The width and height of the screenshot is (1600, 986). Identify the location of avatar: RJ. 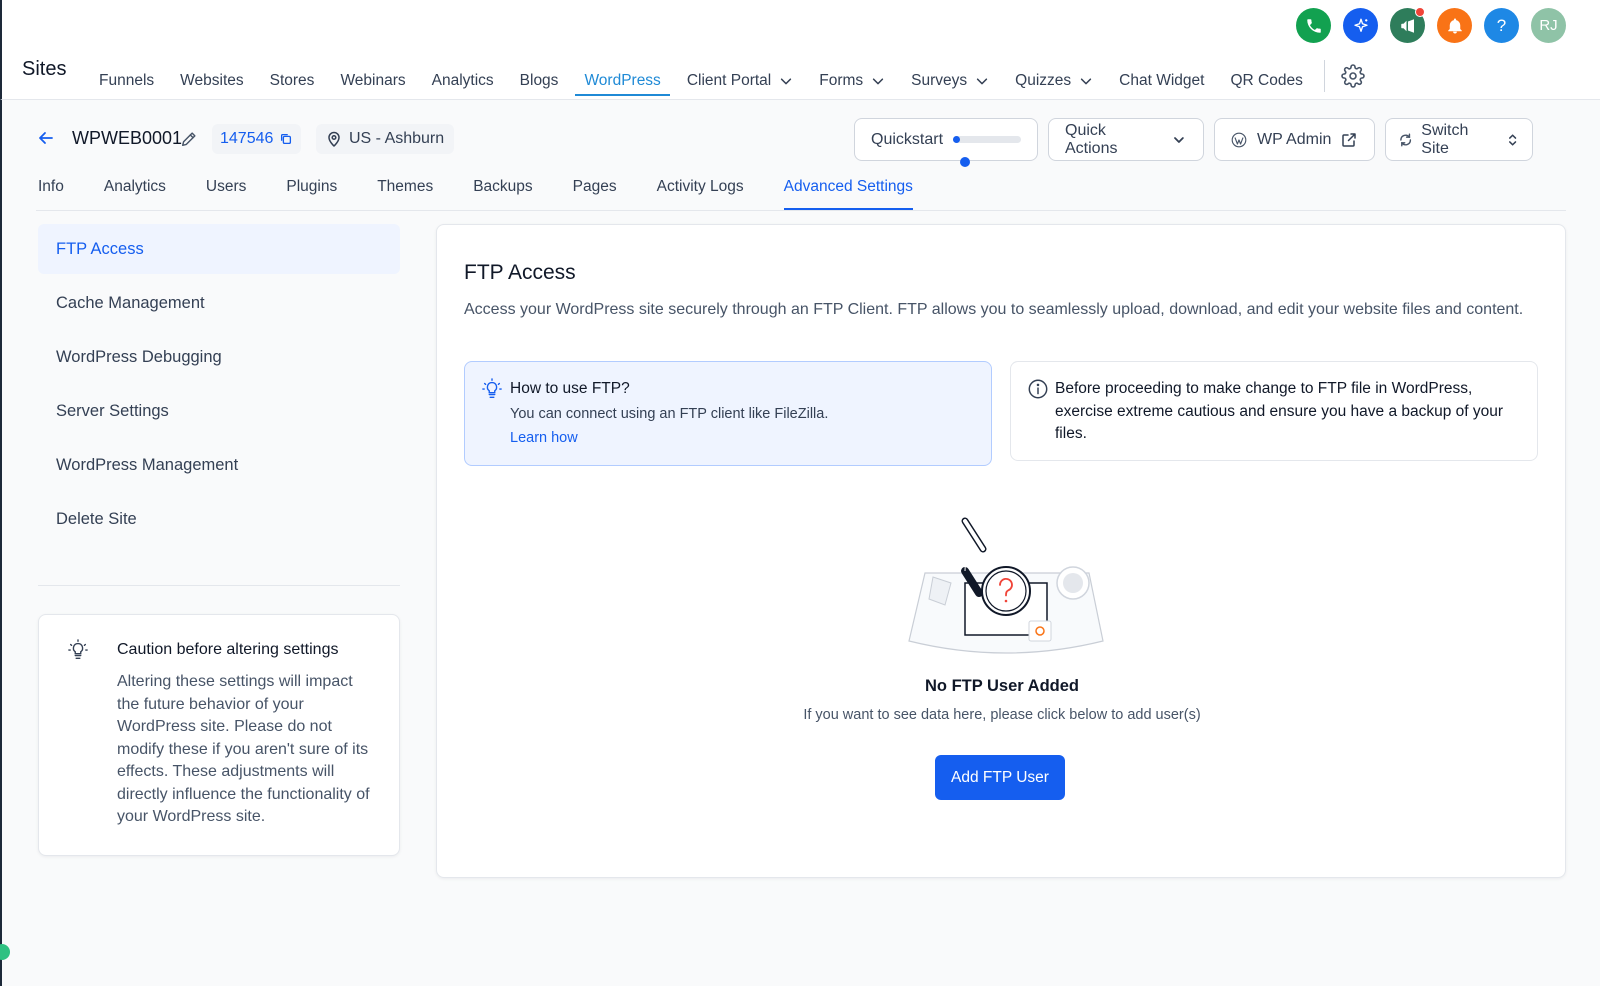
(1548, 25).